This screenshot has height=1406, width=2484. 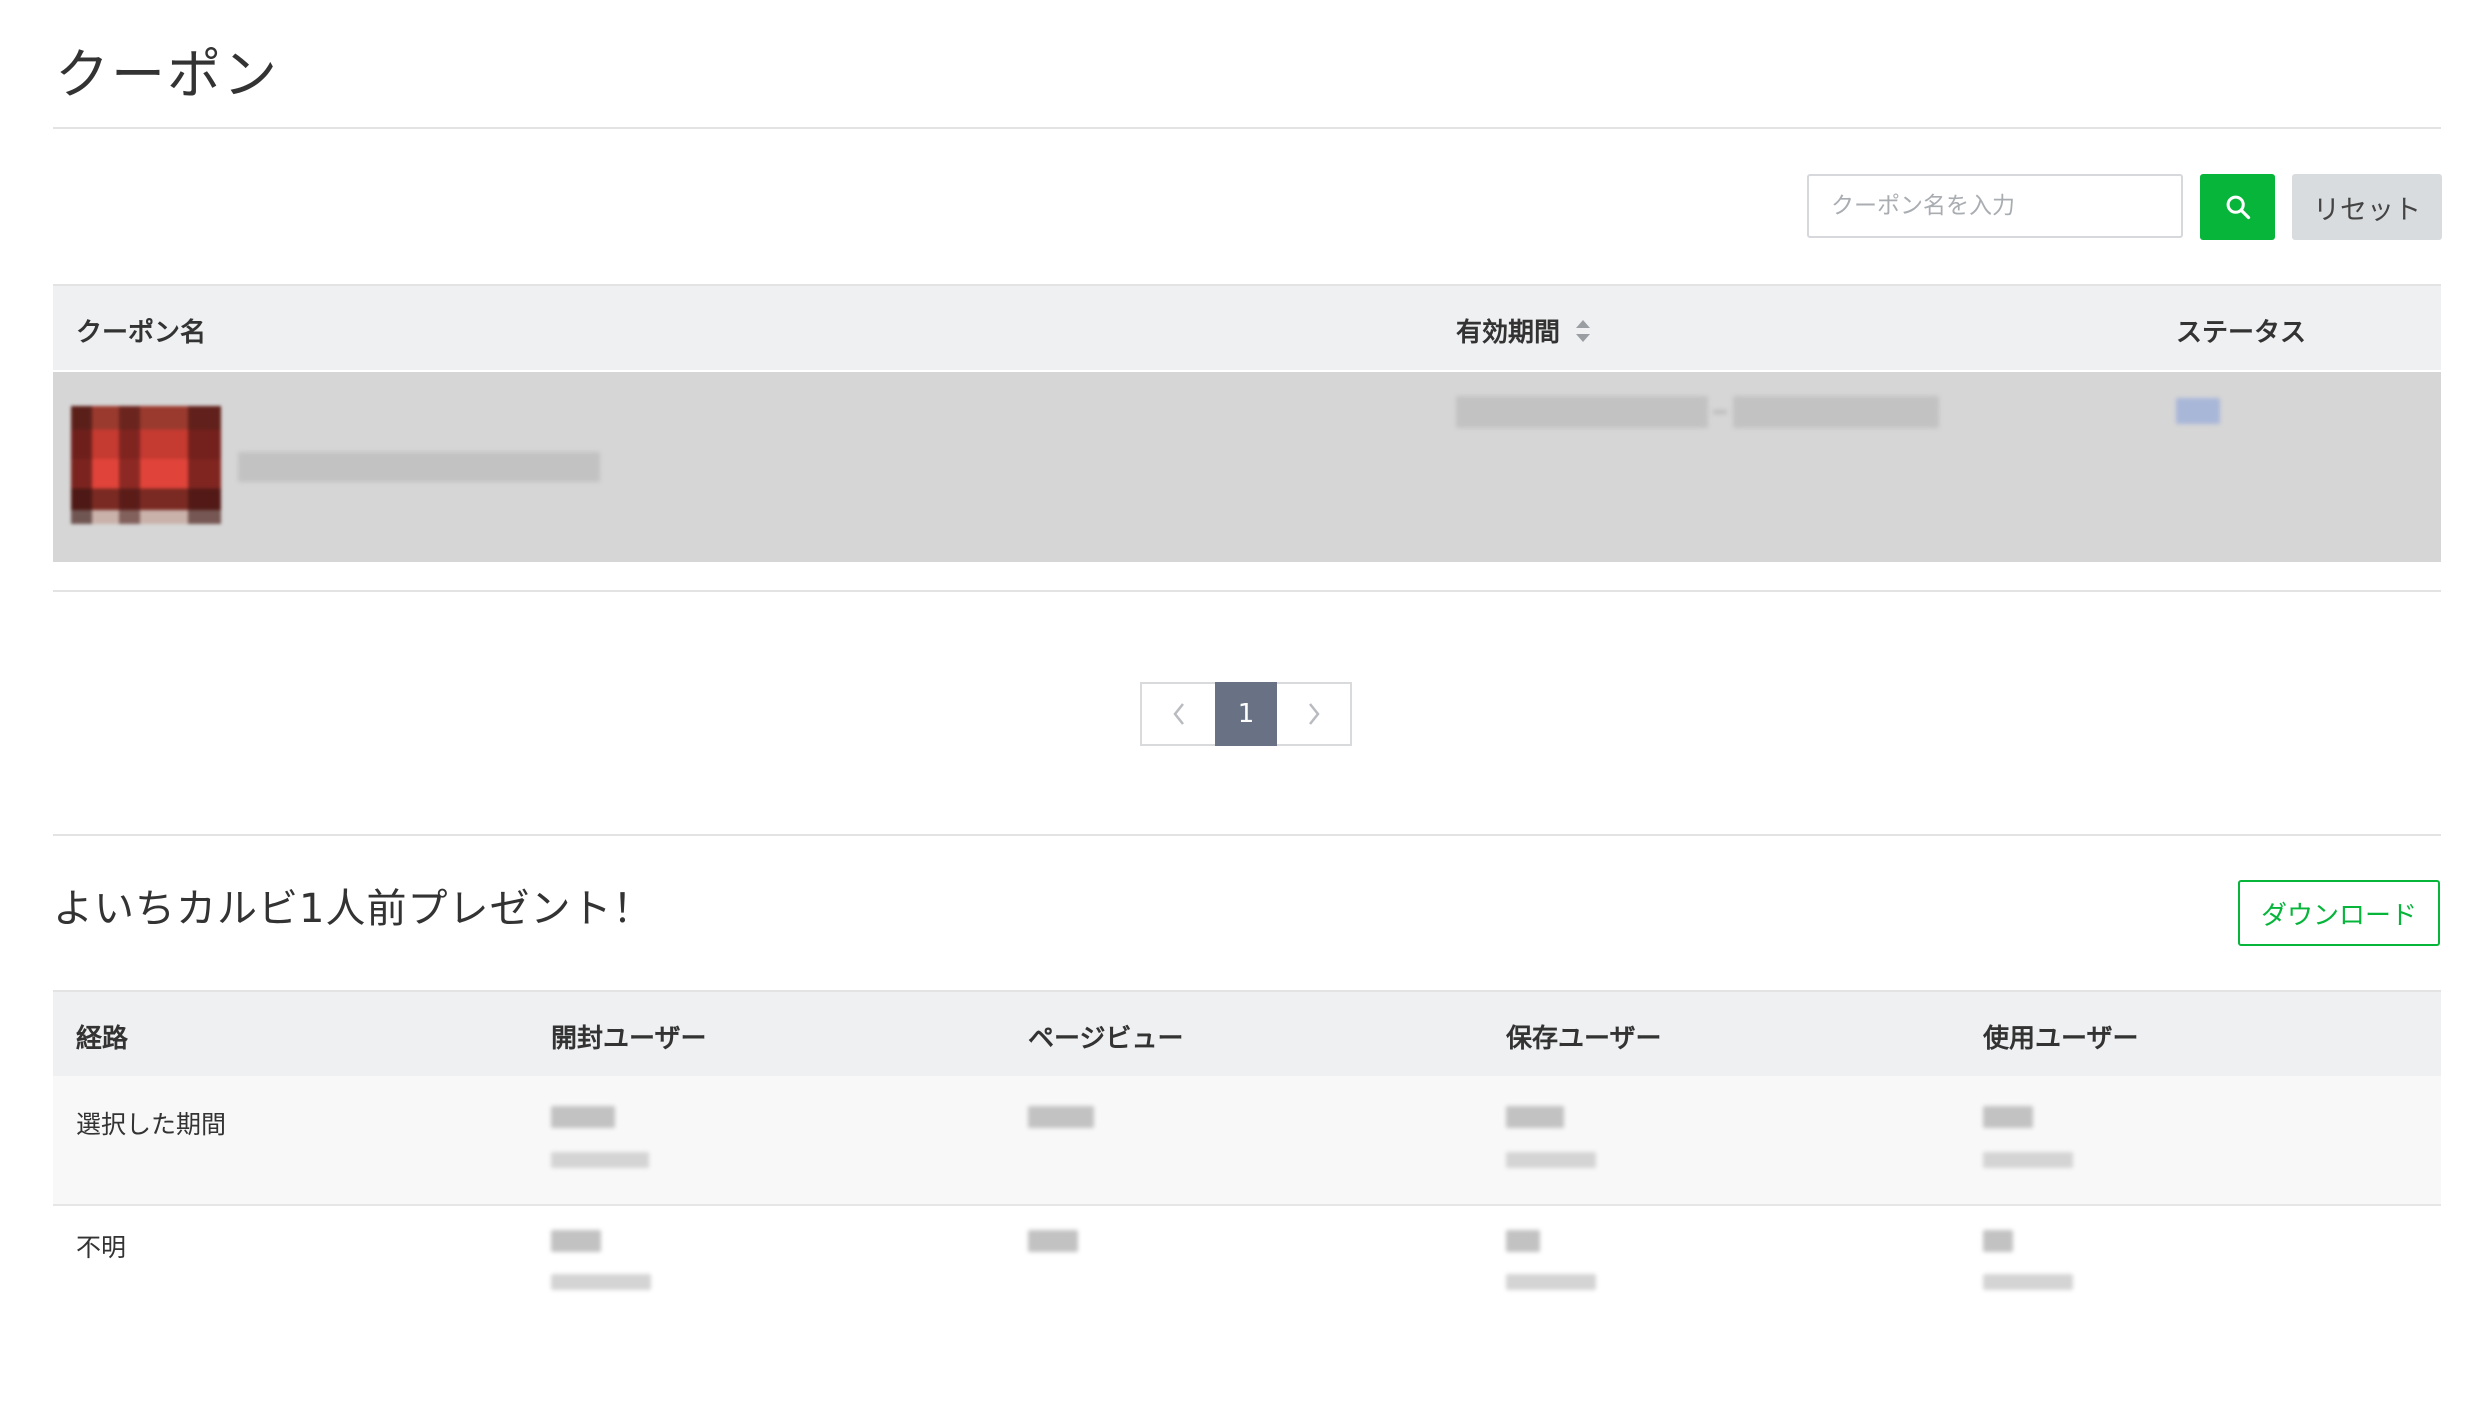 I want to click on stats-table-header: 経路 開封ユーザー ページビュー 保存ユーザー 使用ユーザー, so click(x=1247, y=1033).